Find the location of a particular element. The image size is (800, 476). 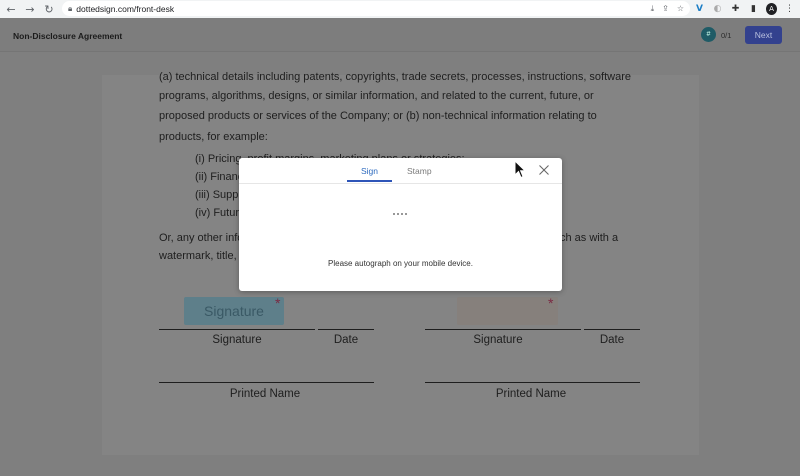

puzzle-extensions-icon: ✚ is located at coordinates (735, 9).